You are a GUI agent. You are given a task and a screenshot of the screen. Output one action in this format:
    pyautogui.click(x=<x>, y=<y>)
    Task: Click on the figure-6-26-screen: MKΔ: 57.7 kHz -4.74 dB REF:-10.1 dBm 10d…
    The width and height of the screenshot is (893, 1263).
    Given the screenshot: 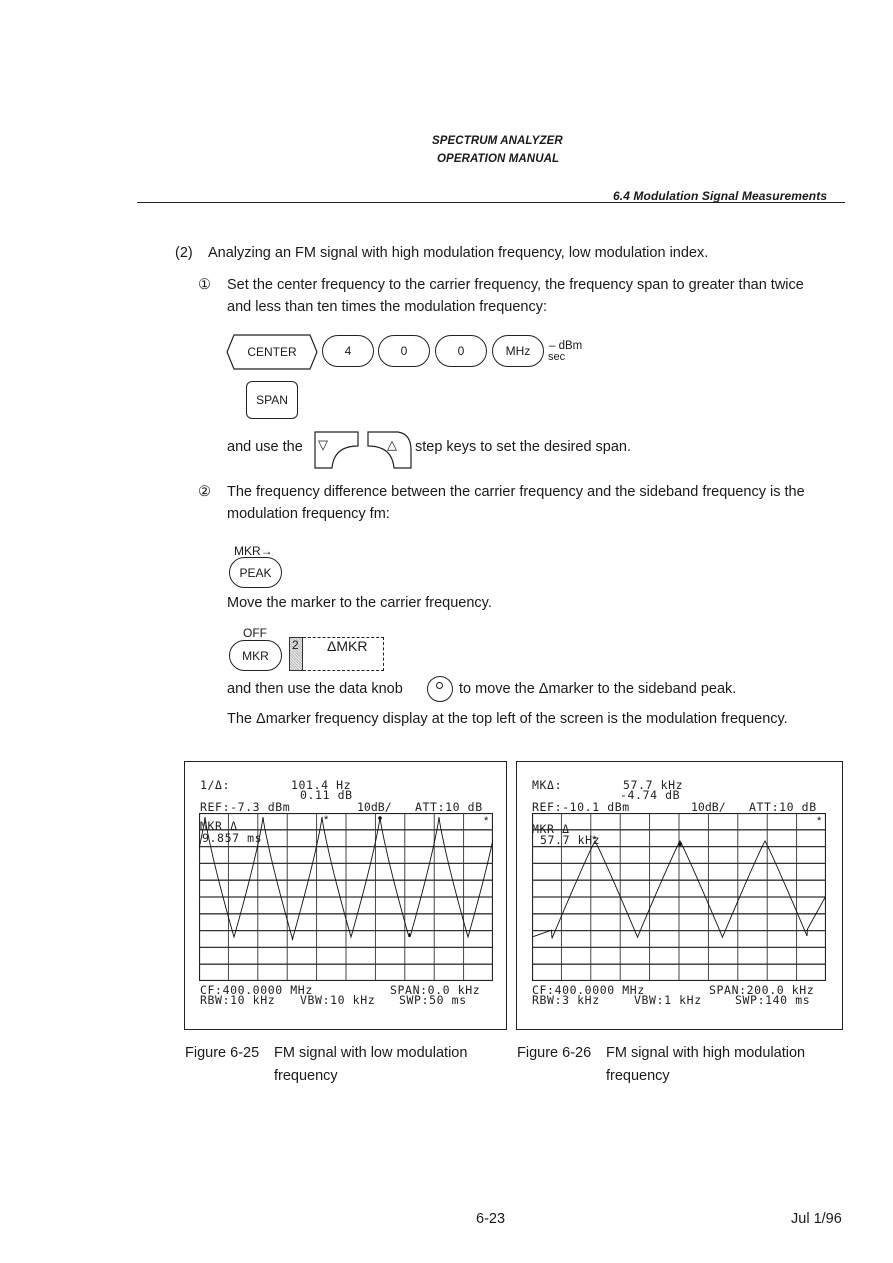 What is the action you would take?
    pyautogui.click(x=679, y=895)
    